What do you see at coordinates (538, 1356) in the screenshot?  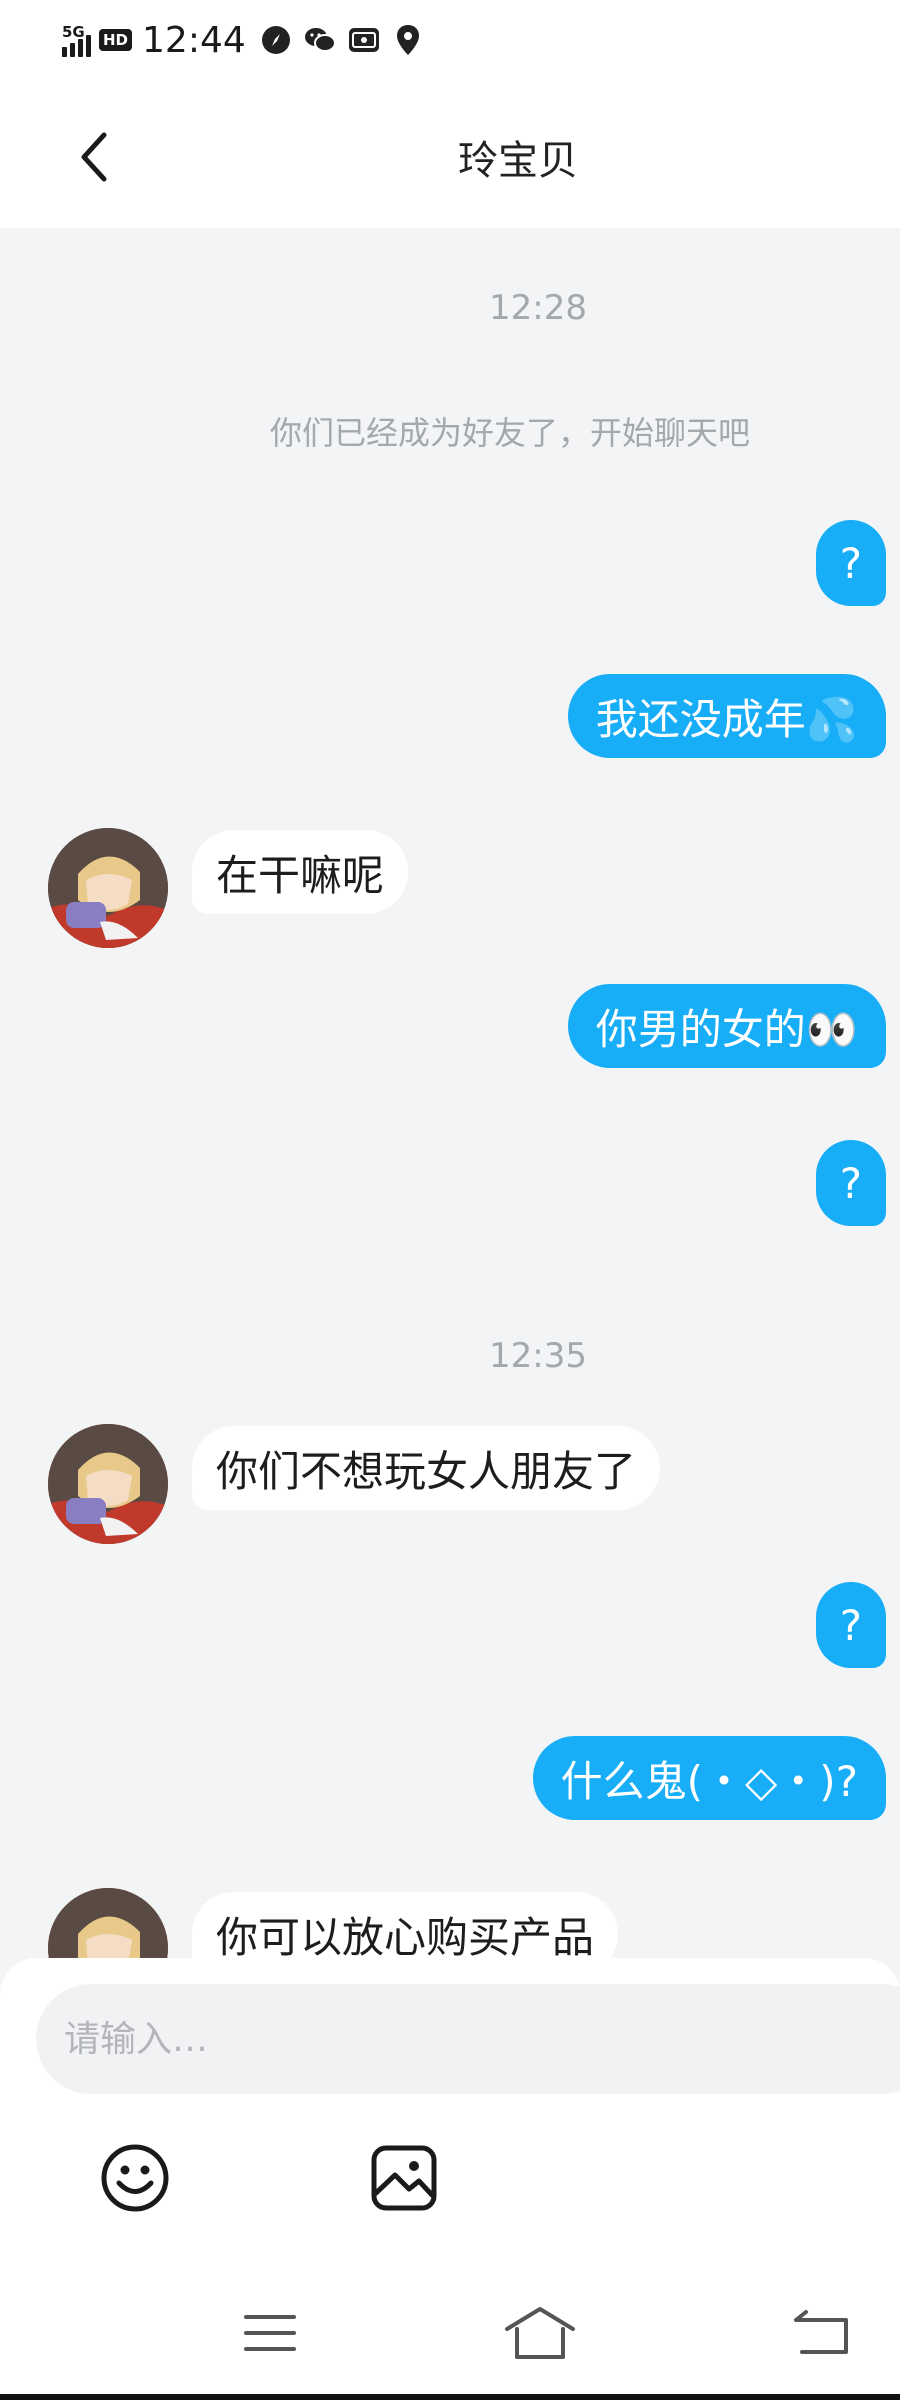 I see `message-timestamp: 12:35` at bounding box center [538, 1356].